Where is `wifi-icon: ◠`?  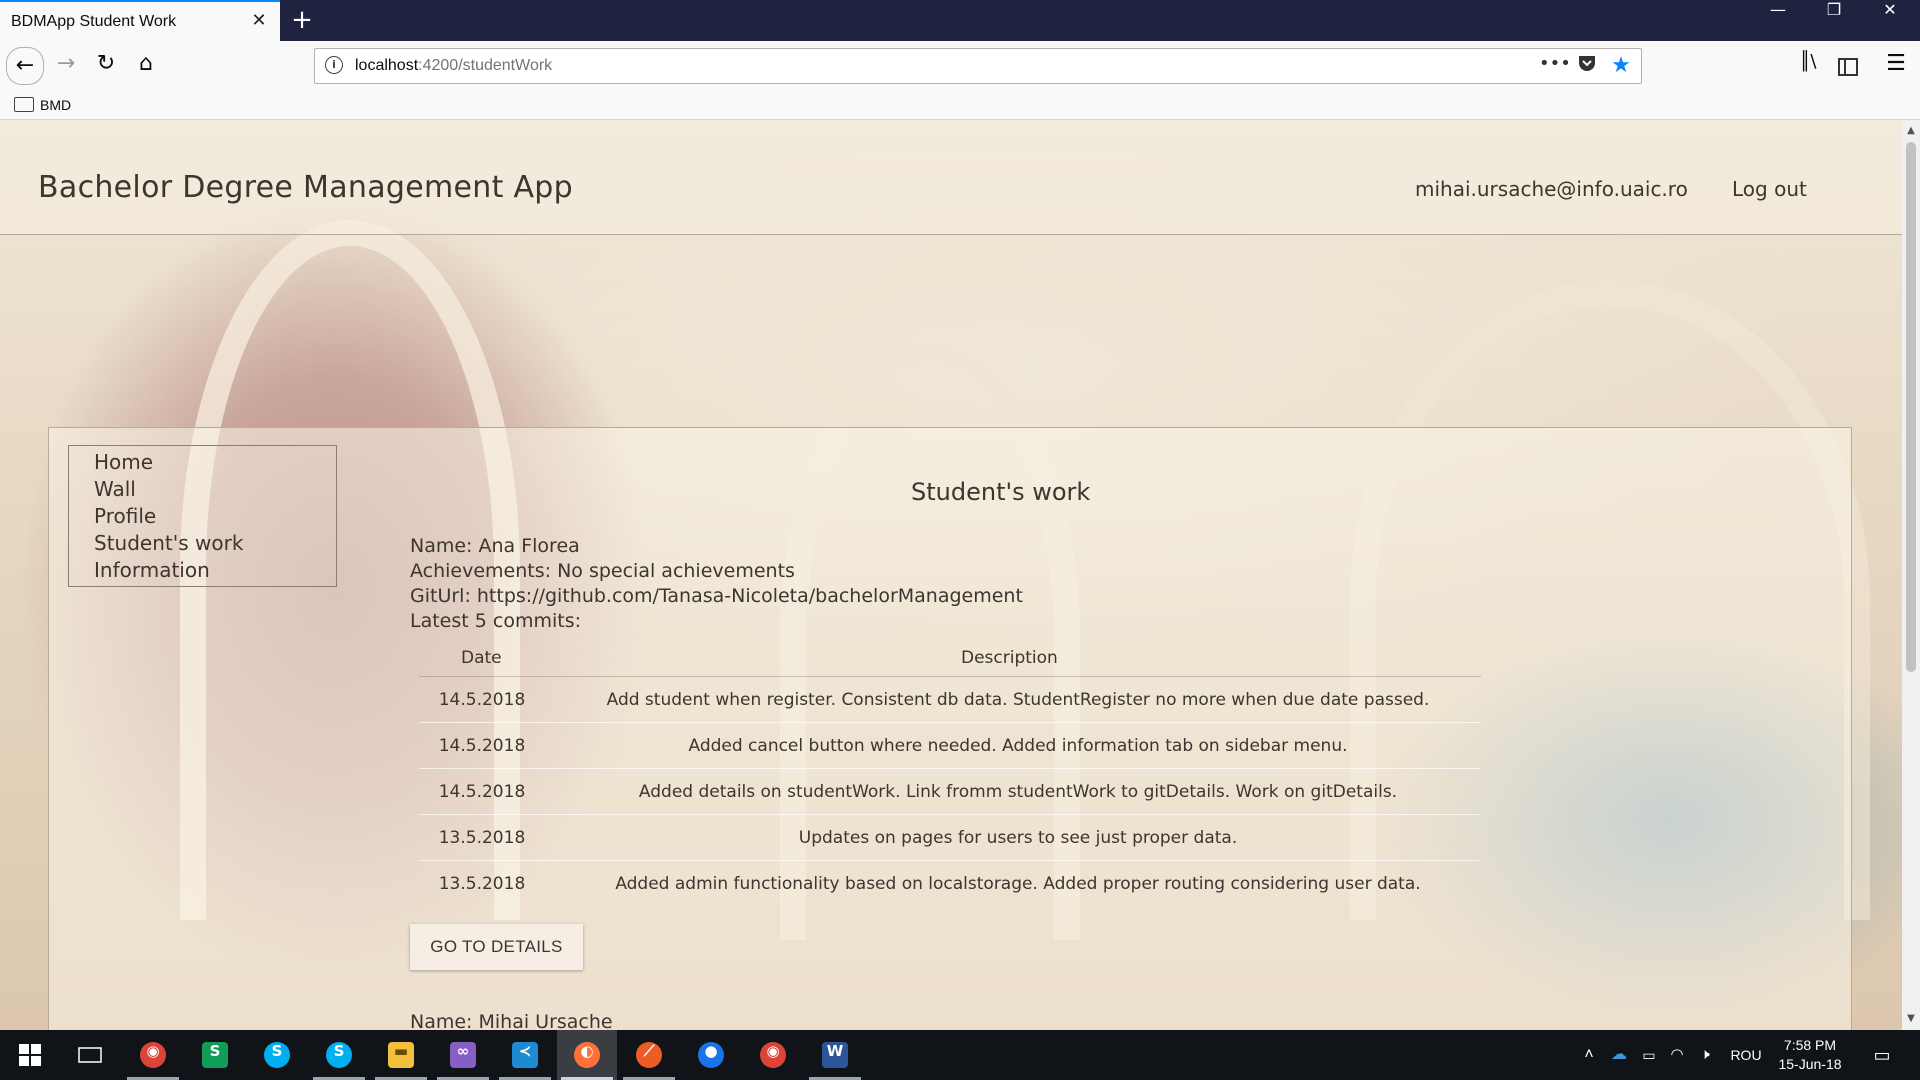
wifi-icon: ◠ is located at coordinates (1677, 1055).